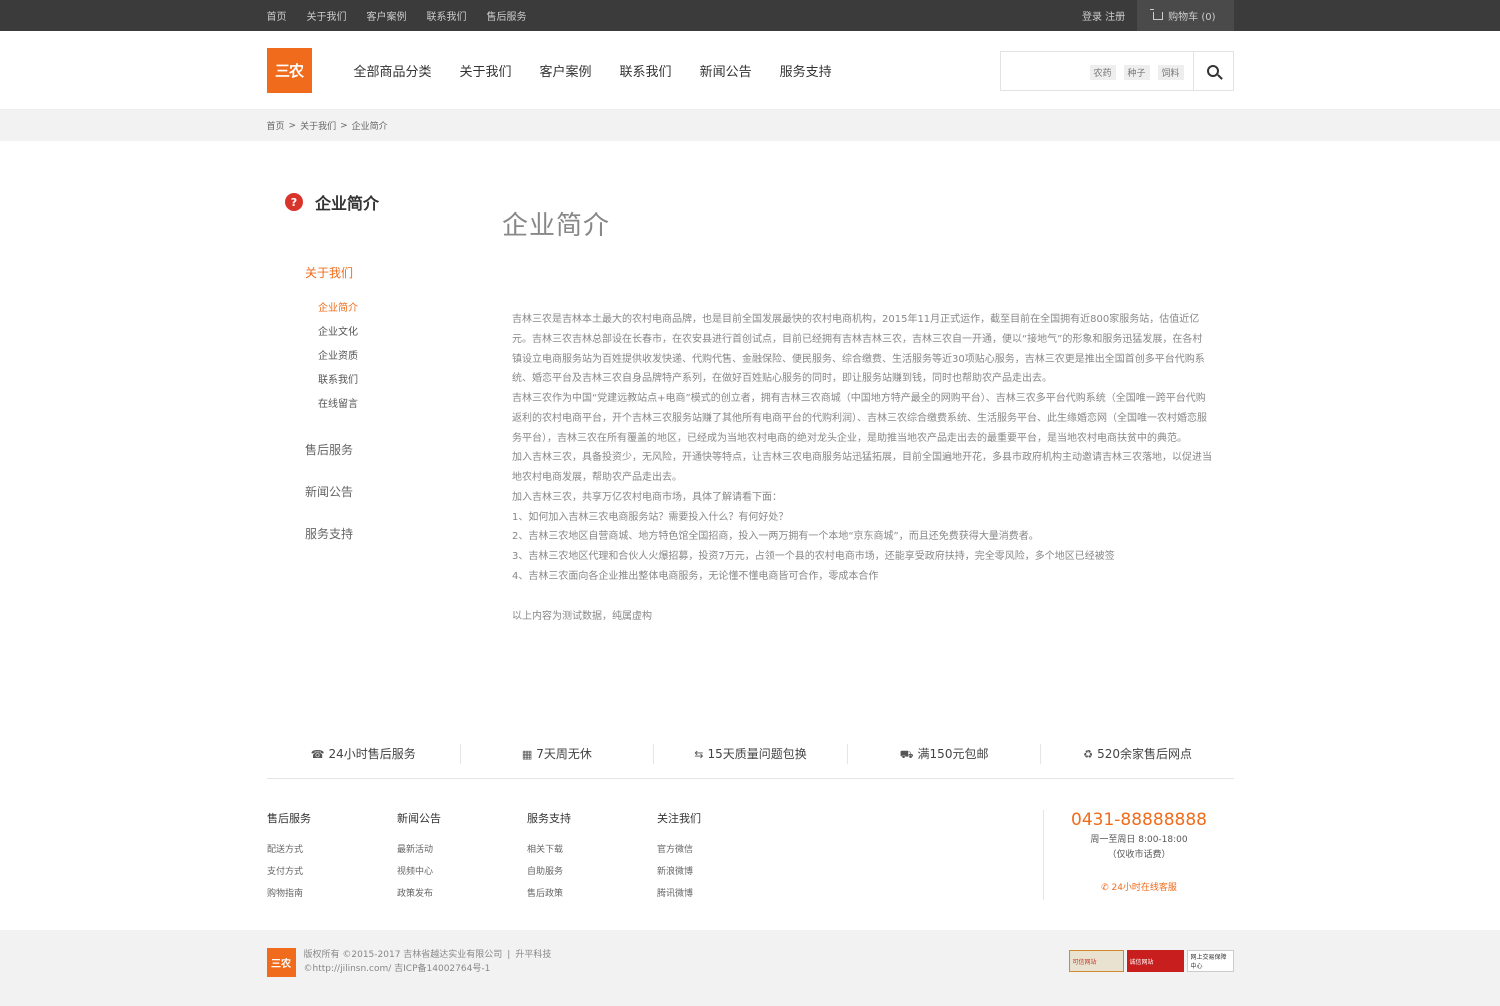  I want to click on top-nav-aftersale: 售后服务, so click(507, 15).